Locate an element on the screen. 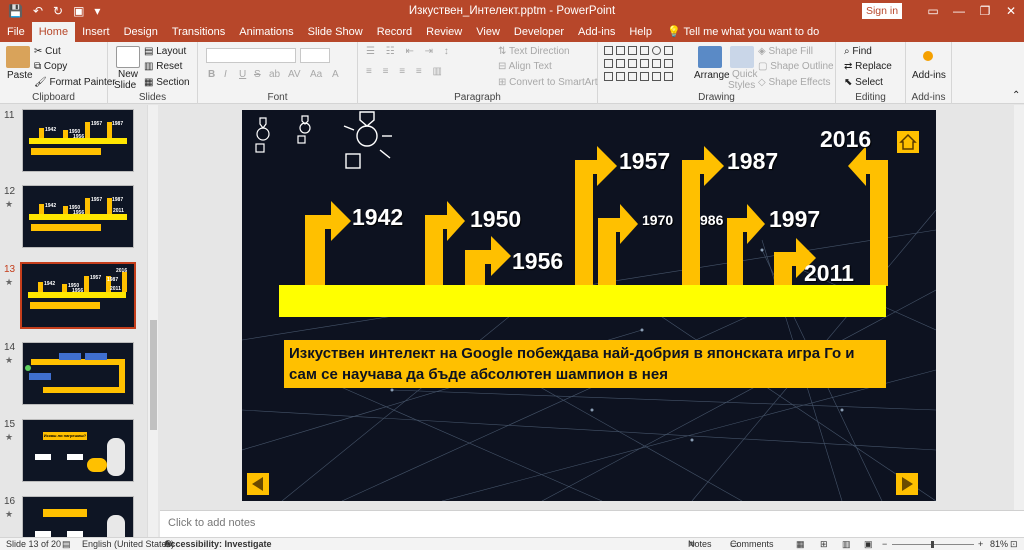 This screenshot has height=550, width=1024. align-text-button: ⊟ Align Text is located at coordinates (525, 66).